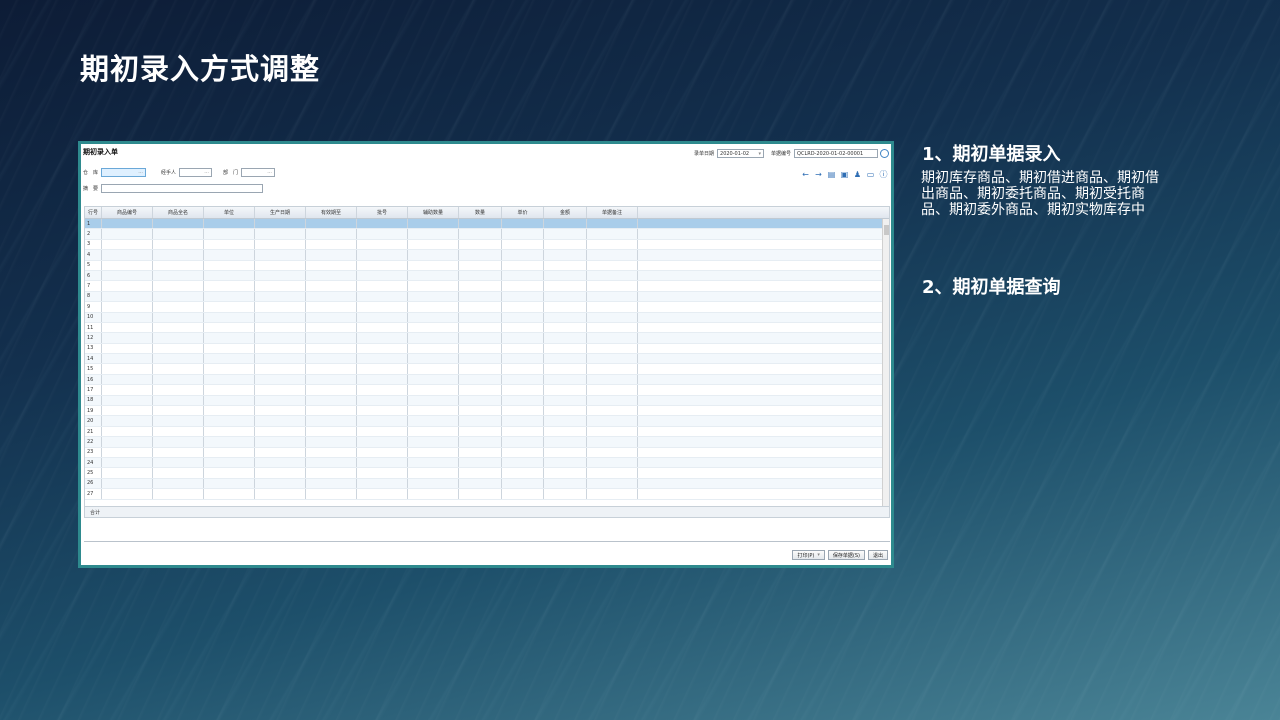 The image size is (1280, 720). Describe the element at coordinates (93, 224) in the screenshot. I see `row-number: 1` at that location.